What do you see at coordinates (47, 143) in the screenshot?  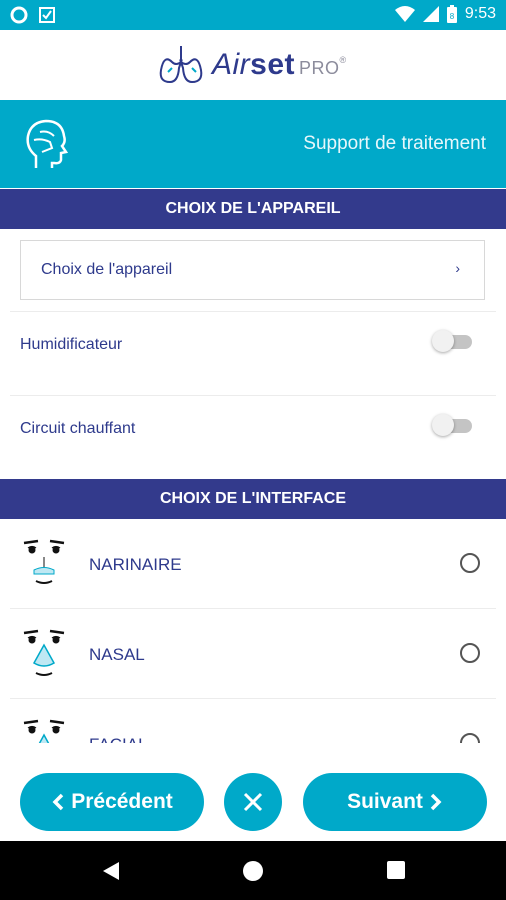 I see `head-profile-icon` at bounding box center [47, 143].